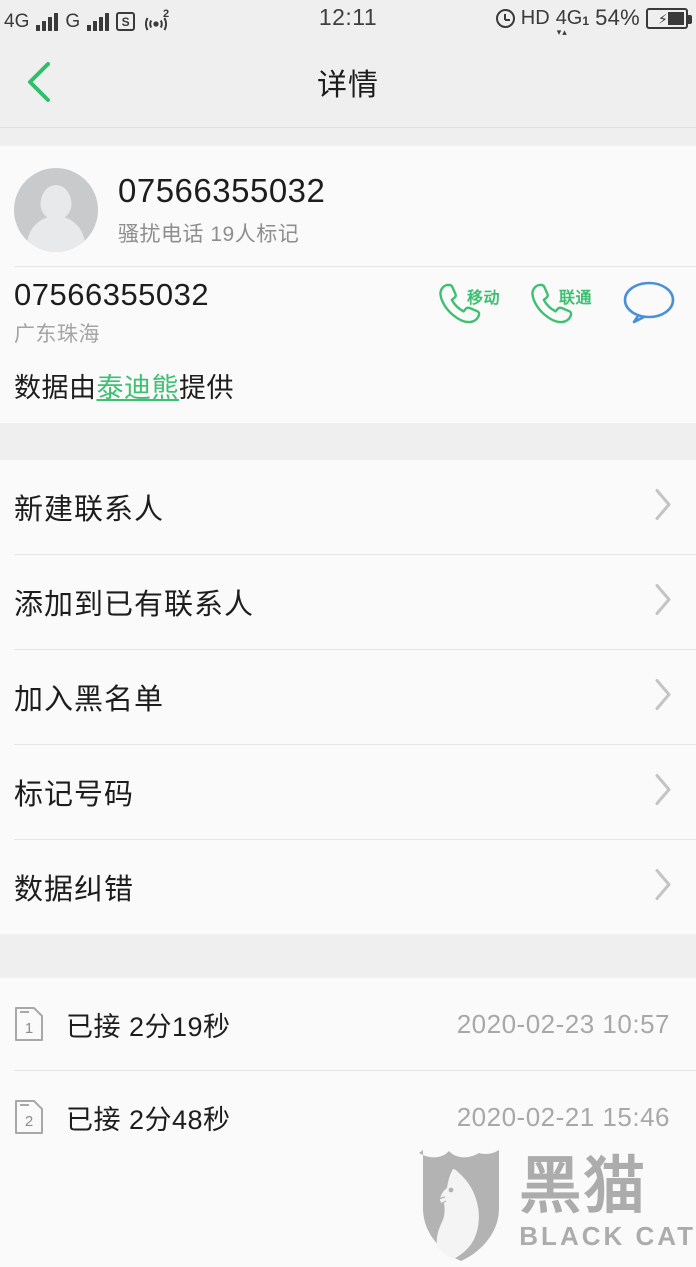 The height and width of the screenshot is (1267, 696). I want to click on call-mobile-button: 移动, so click(468, 302).